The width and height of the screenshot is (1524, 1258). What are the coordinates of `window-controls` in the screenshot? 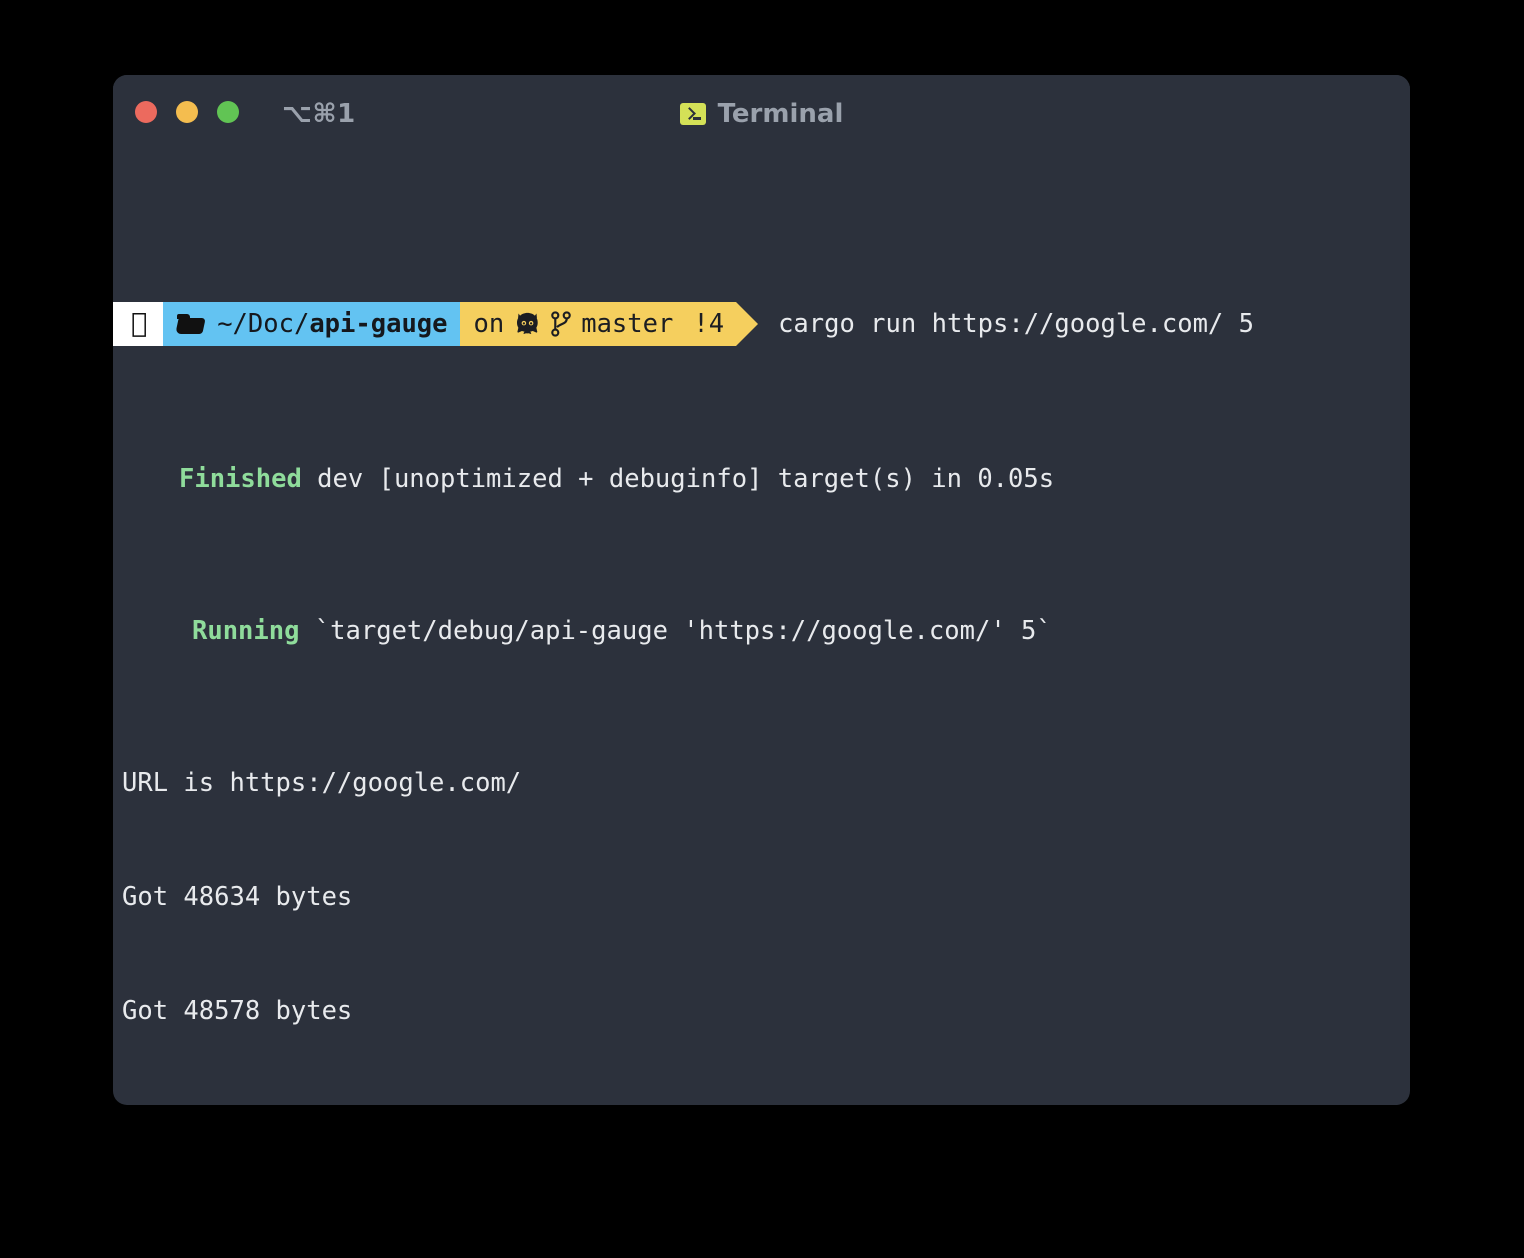 It's located at (187, 112).